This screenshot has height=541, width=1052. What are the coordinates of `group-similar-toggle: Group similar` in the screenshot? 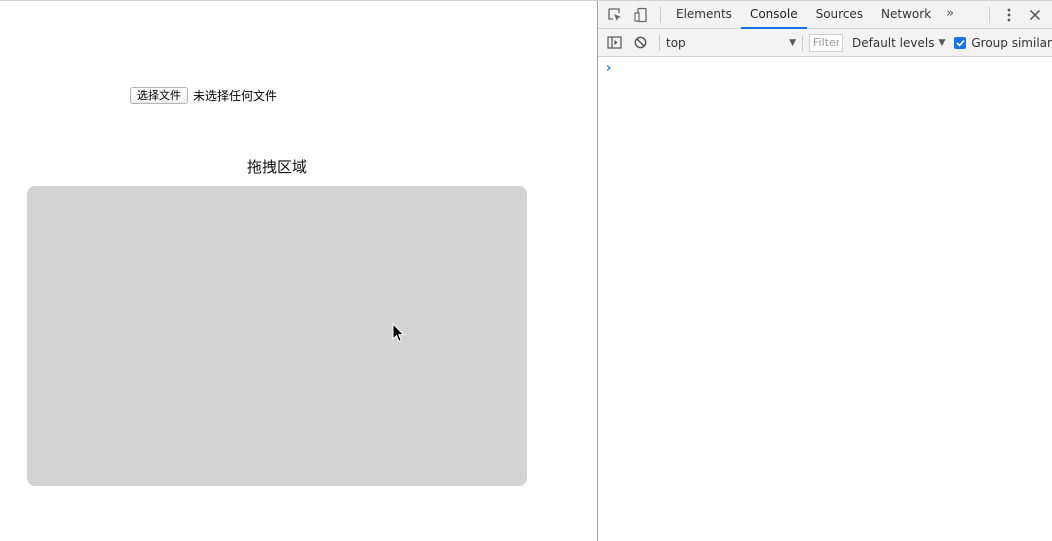 It's located at (1003, 43).